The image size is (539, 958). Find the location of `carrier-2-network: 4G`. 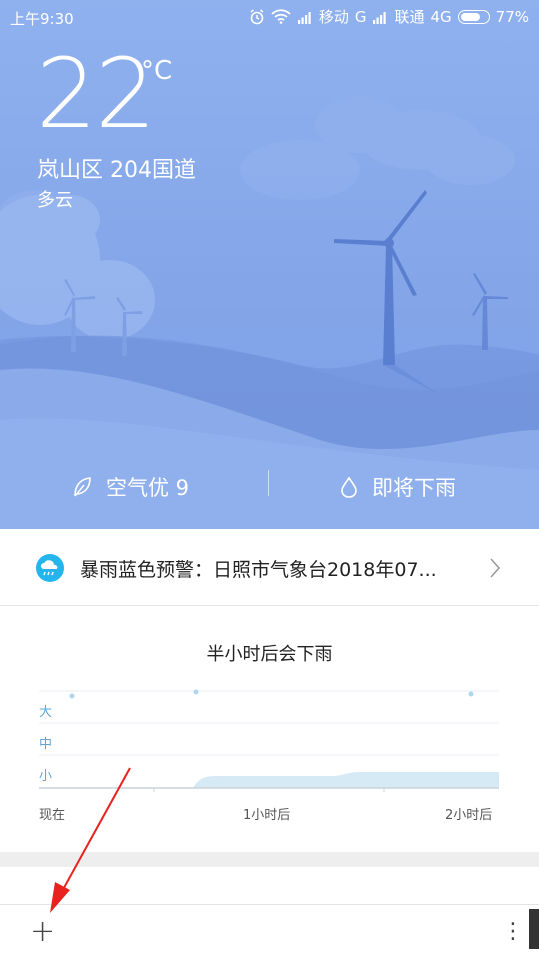

carrier-2-network: 4G is located at coordinates (441, 16).